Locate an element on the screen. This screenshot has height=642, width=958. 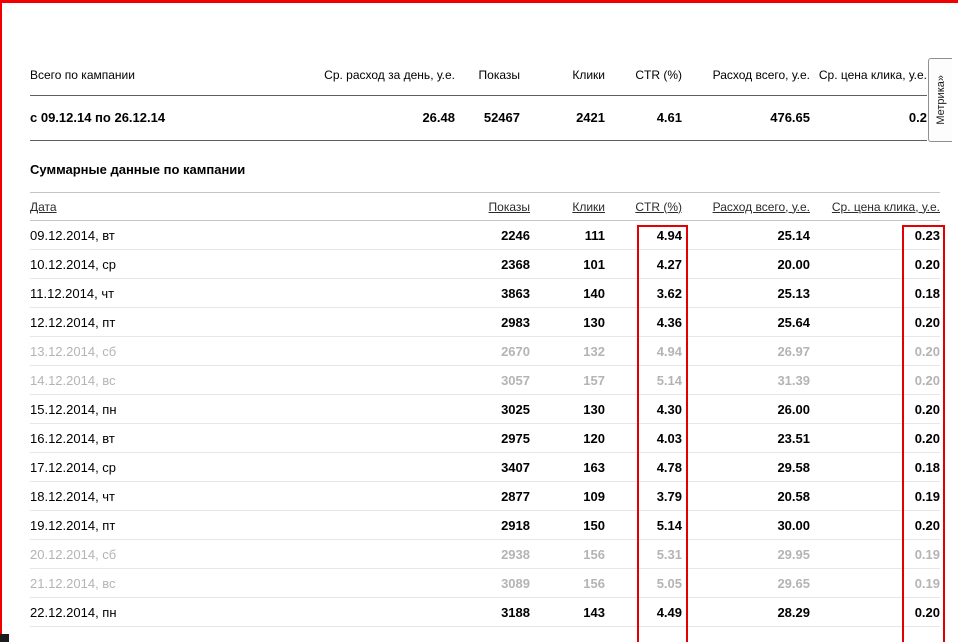
row-clicks: 143 is located at coordinates (567, 612).